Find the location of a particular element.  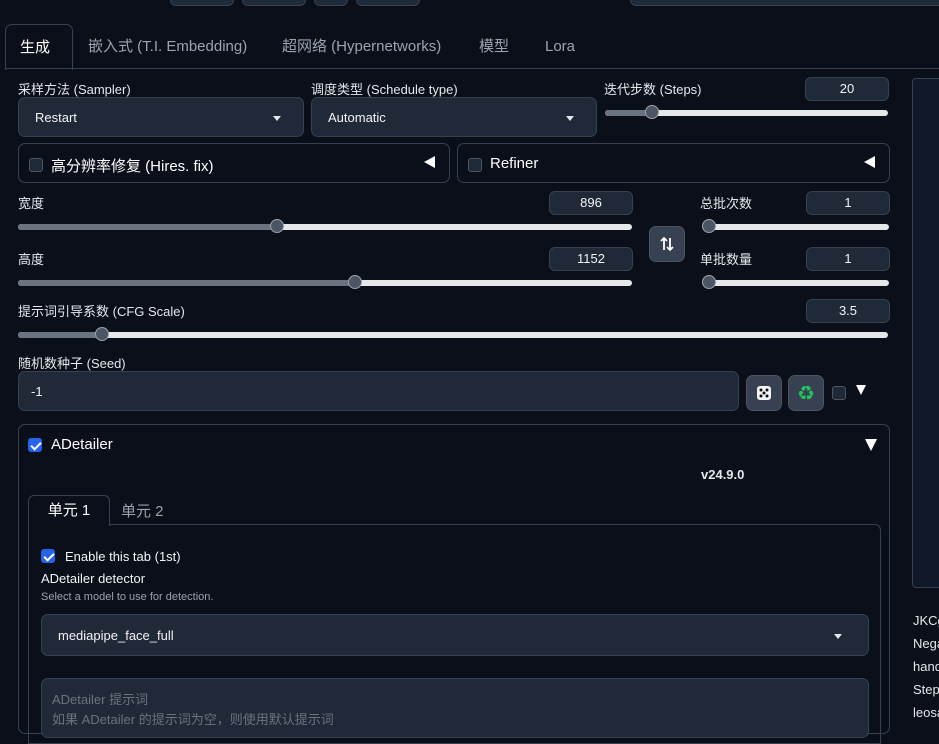

width-slider is located at coordinates (325, 226).